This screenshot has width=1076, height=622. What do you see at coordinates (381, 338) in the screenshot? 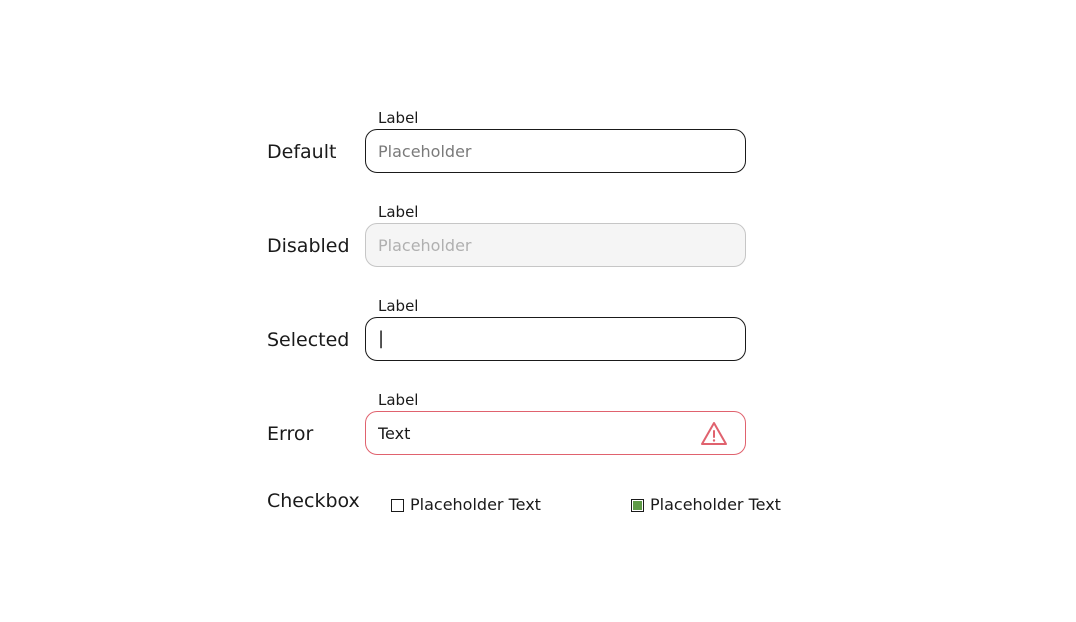
I see `text-caret: |` at bounding box center [381, 338].